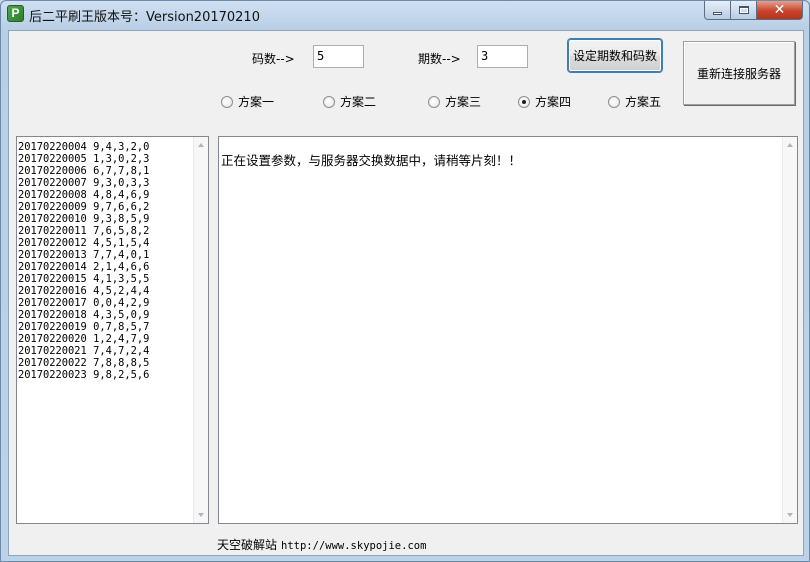 Image resolution: width=810 pixels, height=562 pixels. Describe the element at coordinates (83, 315) in the screenshot. I see `history-row: 20170220018 4,3,5,0,9` at that location.